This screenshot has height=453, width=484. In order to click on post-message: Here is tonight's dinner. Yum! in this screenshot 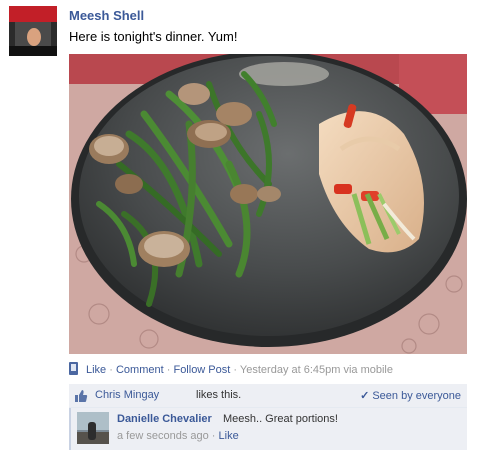, I will do `click(153, 36)`.